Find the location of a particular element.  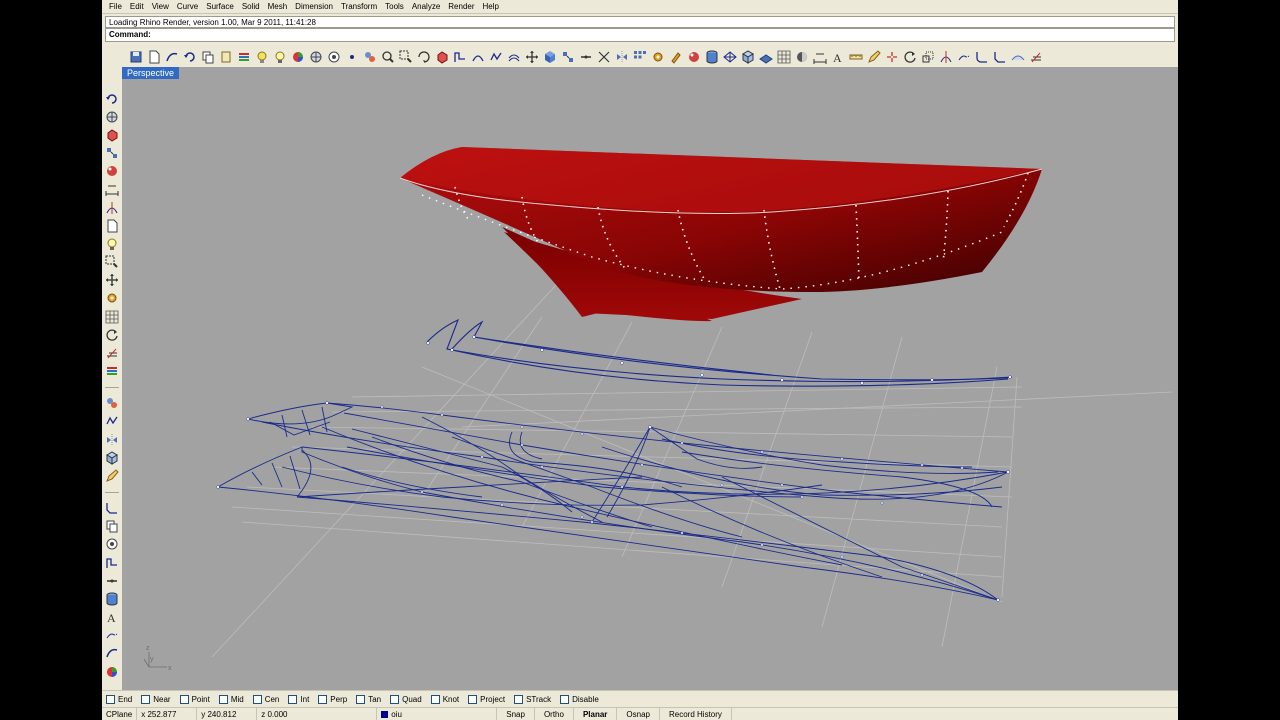

rebuild-icon is located at coordinates (495, 57).